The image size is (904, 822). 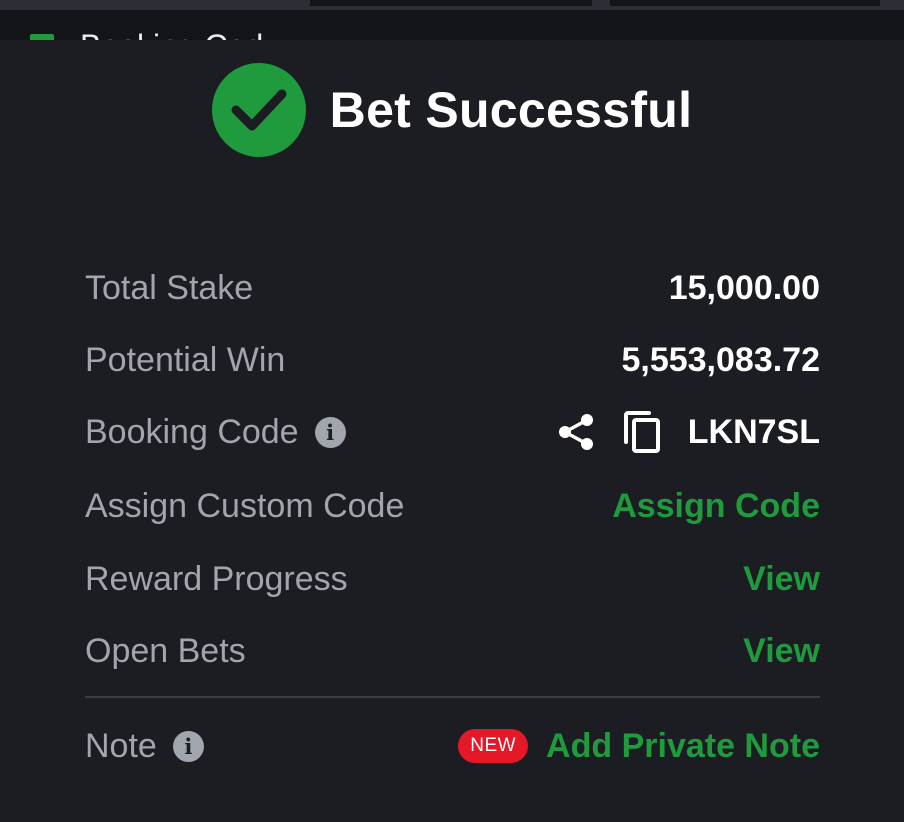 What do you see at coordinates (169, 287) in the screenshot?
I see `total-stake-label: Total Stake` at bounding box center [169, 287].